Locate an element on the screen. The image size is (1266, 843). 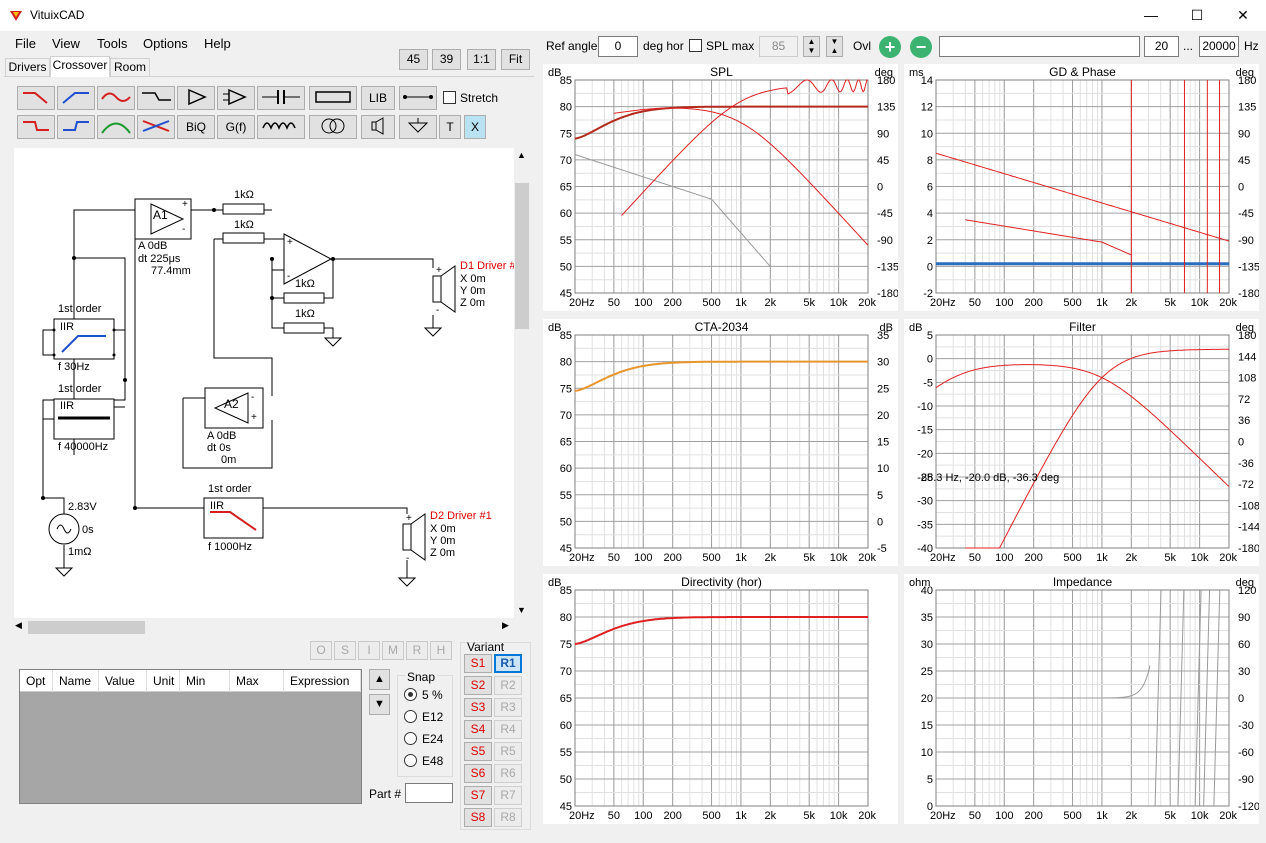
variant-s4-button: S4 is located at coordinates (478, 729).